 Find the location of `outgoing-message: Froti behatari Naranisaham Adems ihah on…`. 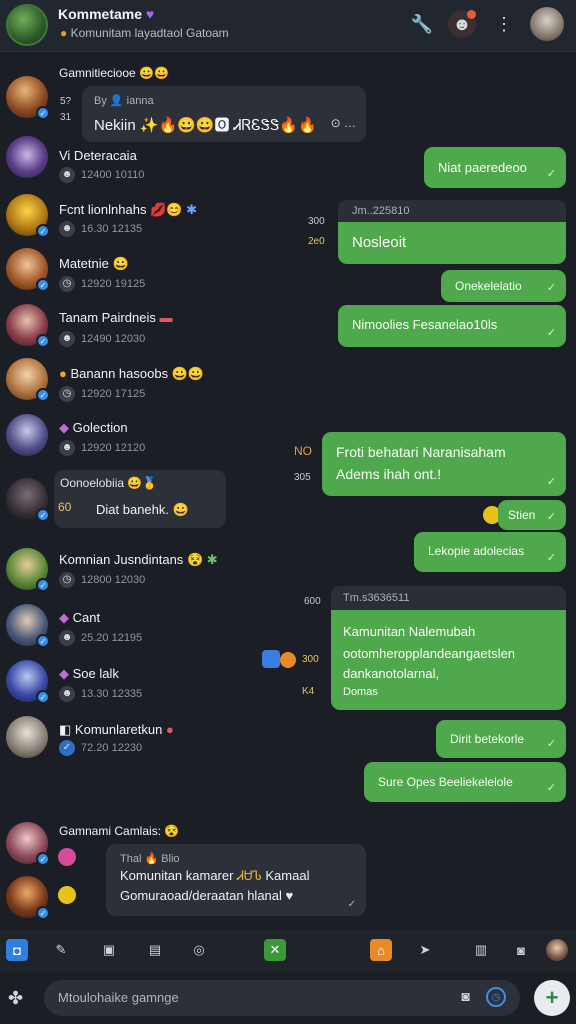

outgoing-message: Froti behatari Naranisaham Adems ihah on… is located at coordinates (444, 464).